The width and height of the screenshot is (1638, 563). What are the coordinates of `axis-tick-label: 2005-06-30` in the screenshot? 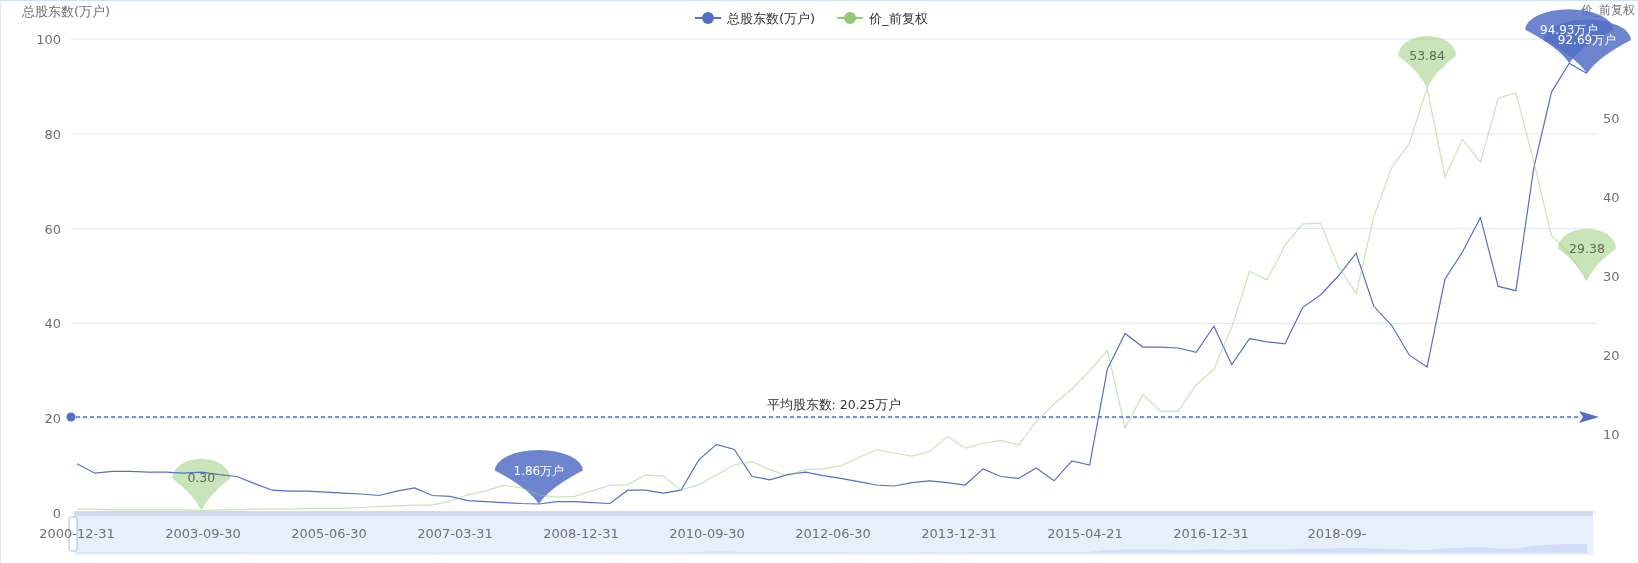 It's located at (329, 533).